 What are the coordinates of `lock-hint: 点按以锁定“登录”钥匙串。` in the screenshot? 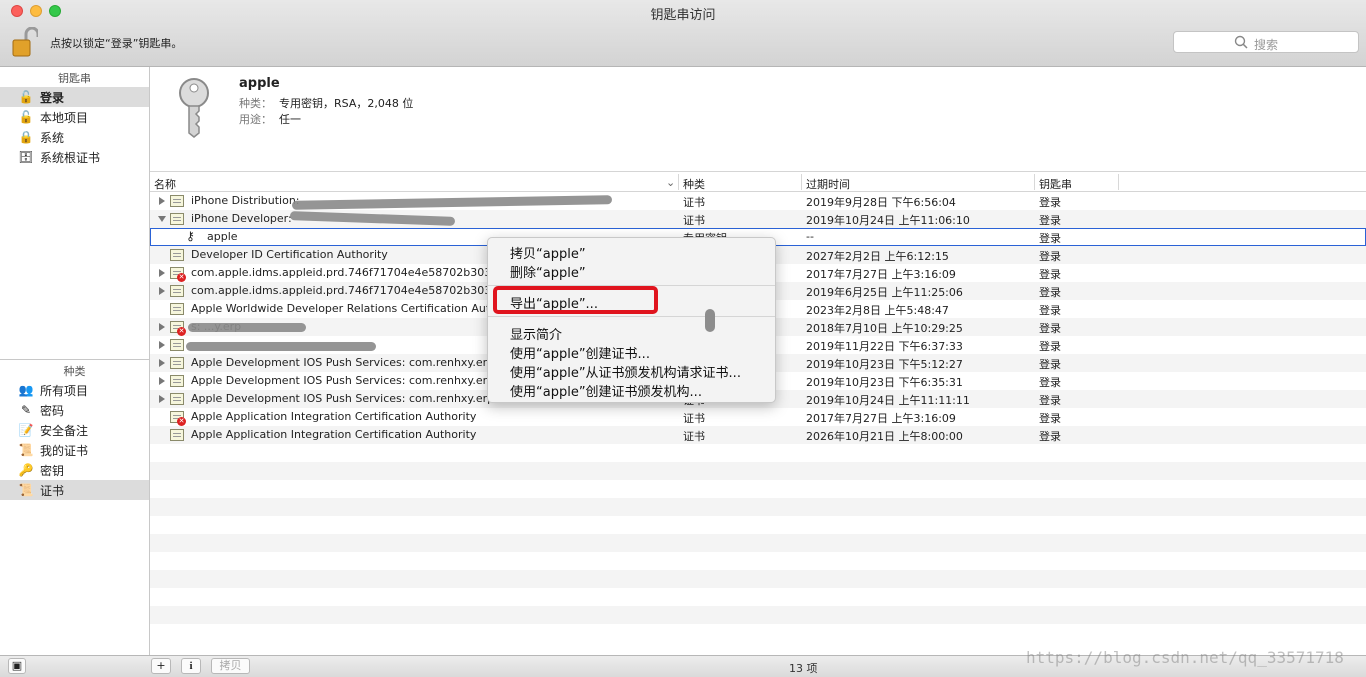 It's located at (116, 43).